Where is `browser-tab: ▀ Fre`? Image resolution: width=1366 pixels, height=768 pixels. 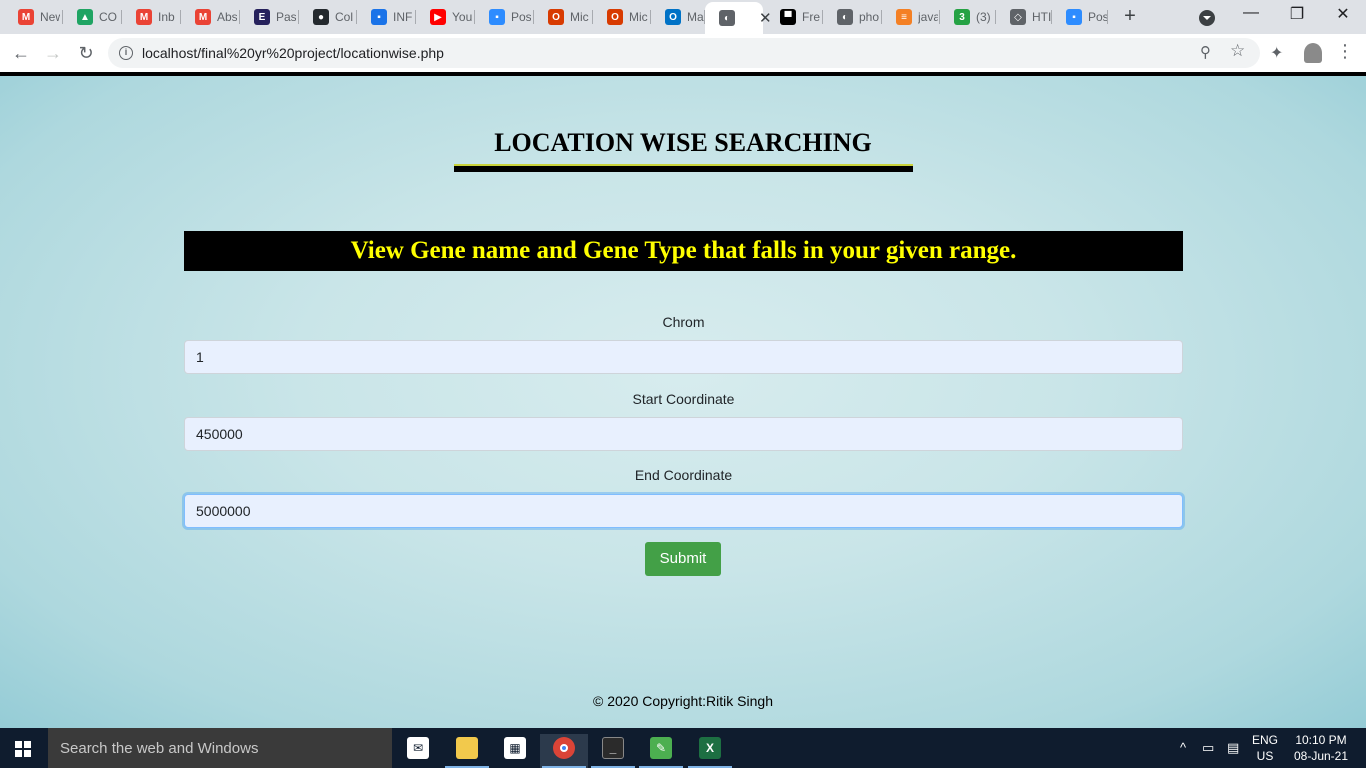 browser-tab: ▀ Fre is located at coordinates (794, 17).